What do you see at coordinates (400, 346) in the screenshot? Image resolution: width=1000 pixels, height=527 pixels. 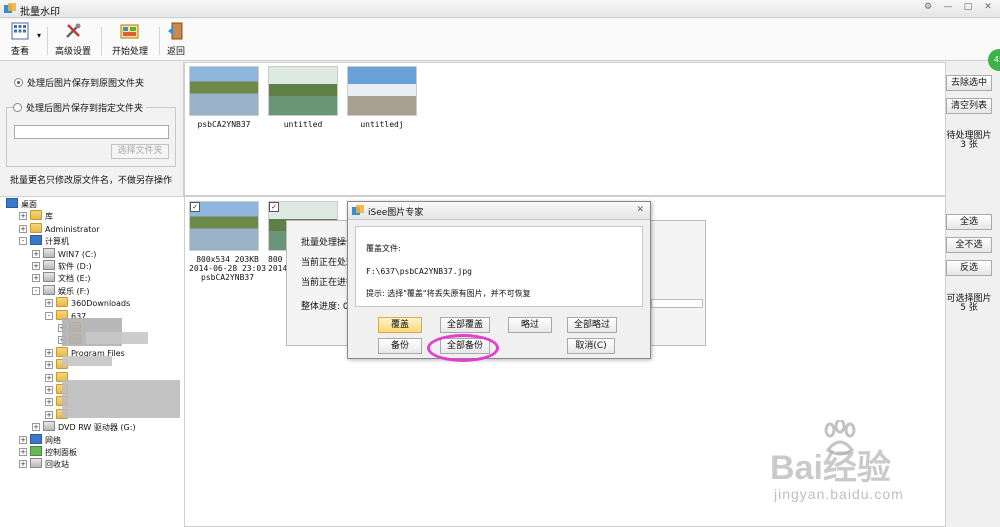 I see `backup-button: 备份` at bounding box center [400, 346].